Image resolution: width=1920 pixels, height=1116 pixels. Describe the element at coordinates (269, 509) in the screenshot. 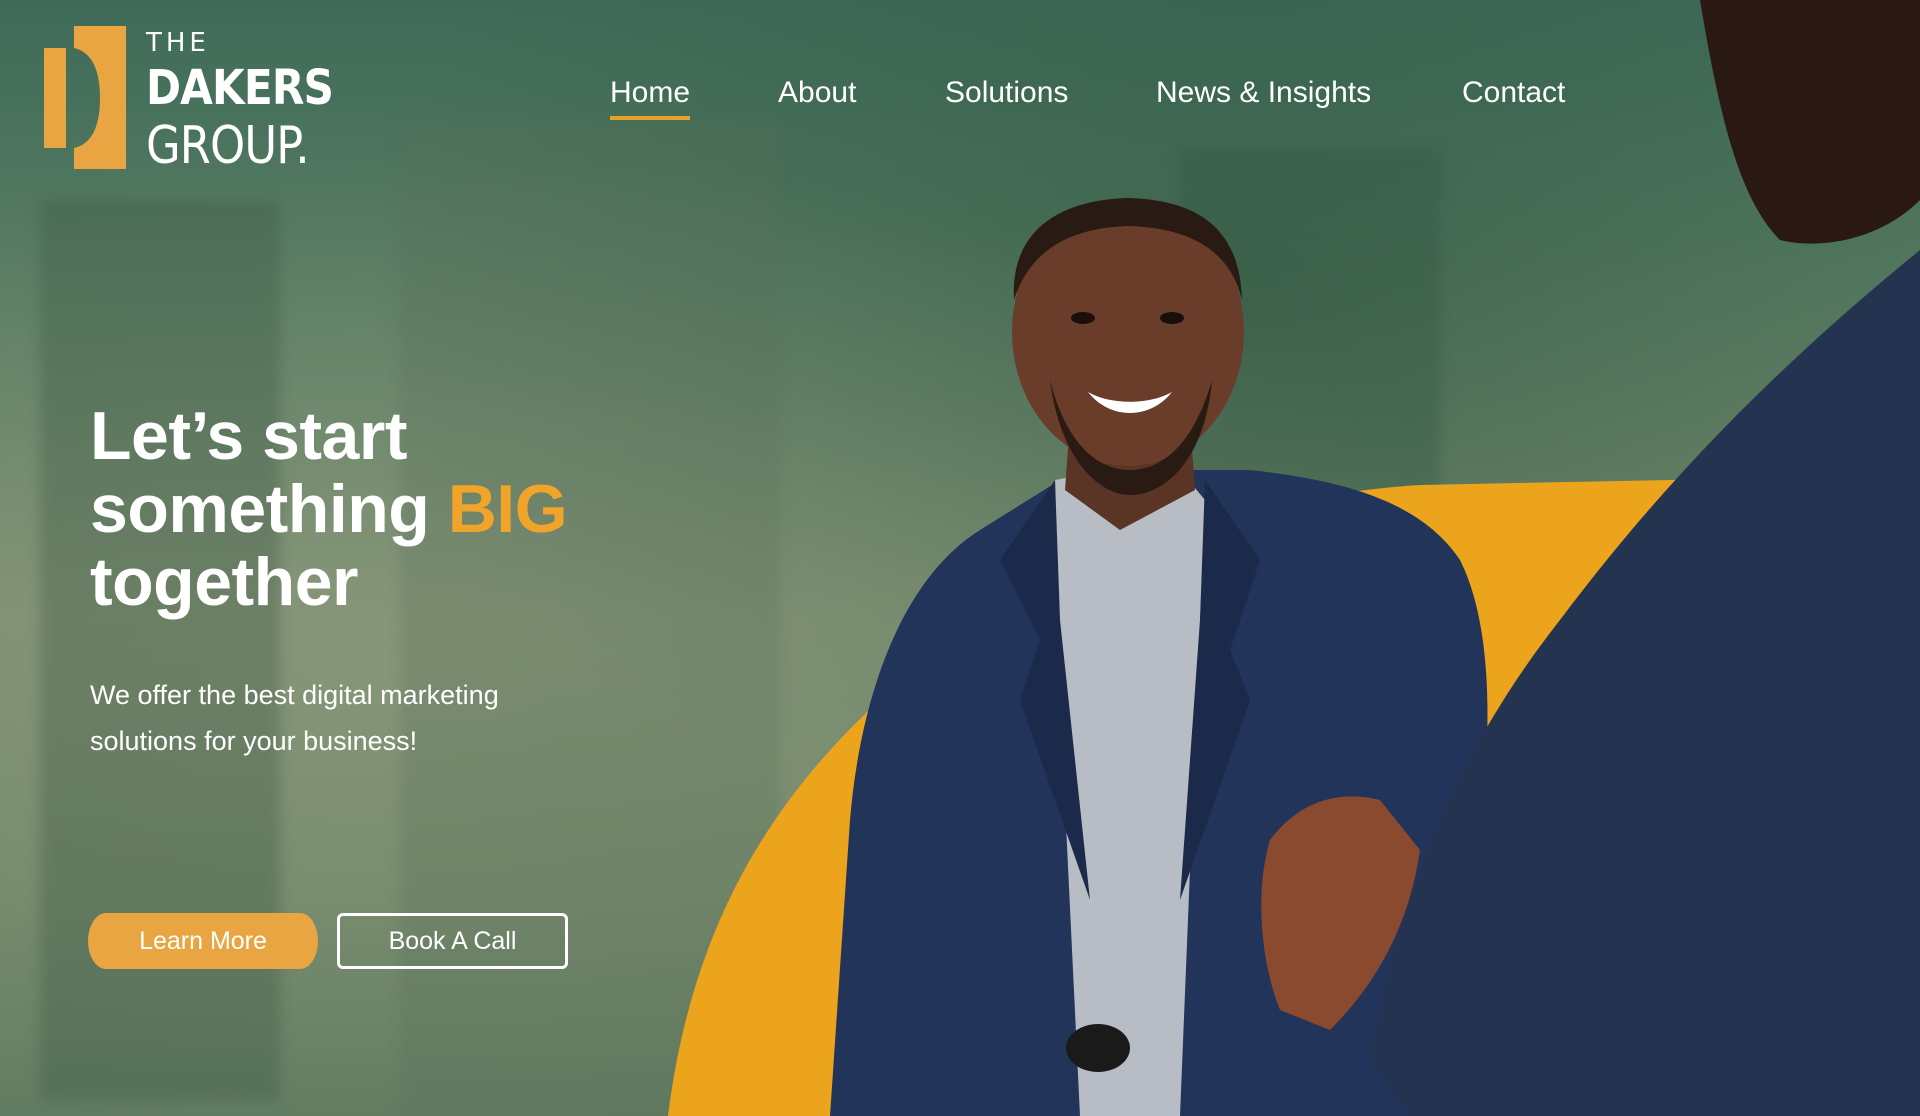

I see `hero-headline-line2: something` at that location.